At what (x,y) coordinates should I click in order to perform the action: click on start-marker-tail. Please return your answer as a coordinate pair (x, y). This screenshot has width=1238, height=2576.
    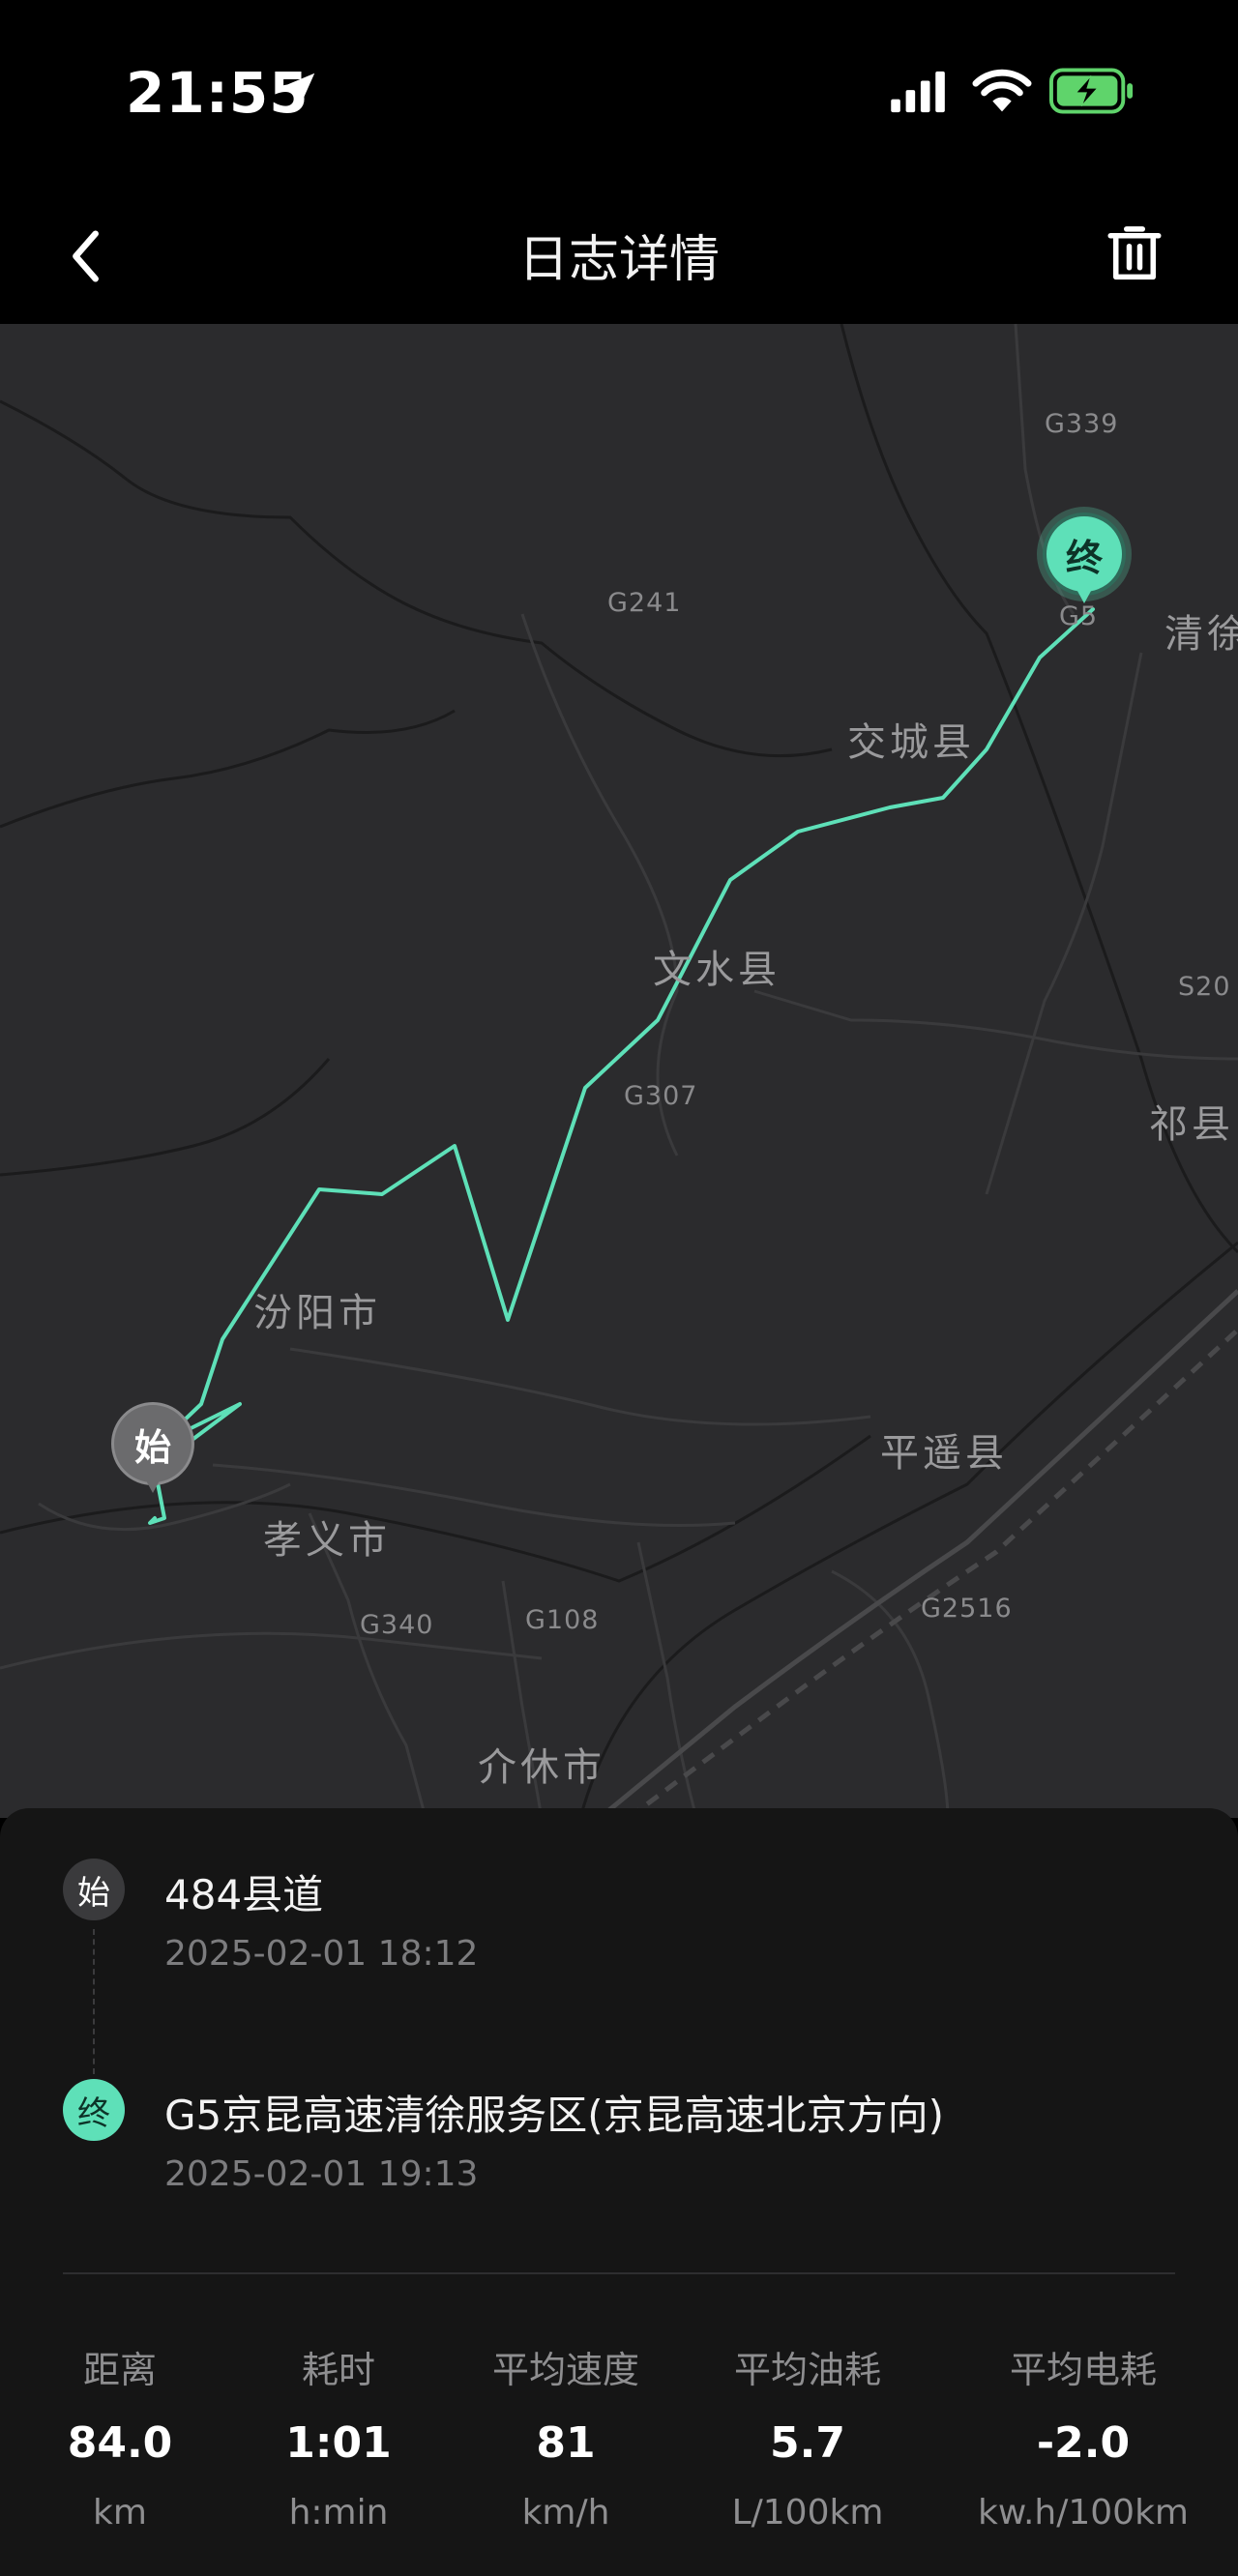
    Looking at the image, I should click on (152, 1482).